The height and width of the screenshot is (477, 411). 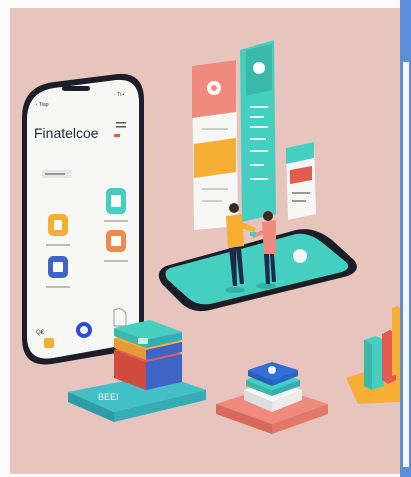 I want to click on phone-status-left: ‹ Tiap, so click(x=42, y=105).